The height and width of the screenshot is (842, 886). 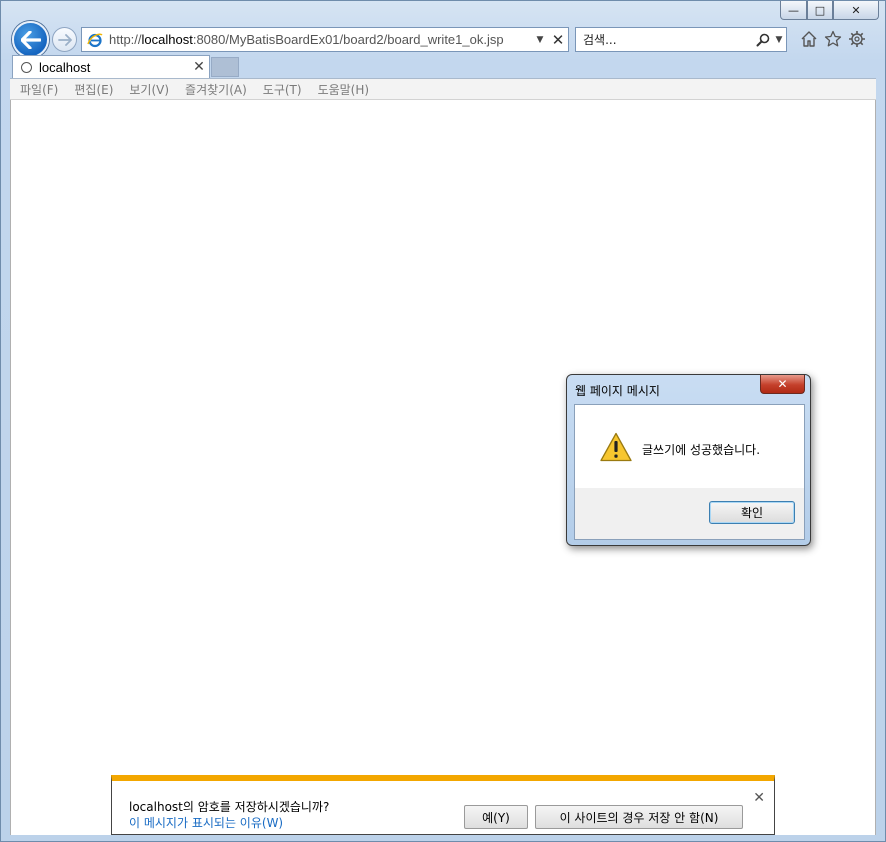 What do you see at coordinates (616, 447) in the screenshot?
I see `warning-icon` at bounding box center [616, 447].